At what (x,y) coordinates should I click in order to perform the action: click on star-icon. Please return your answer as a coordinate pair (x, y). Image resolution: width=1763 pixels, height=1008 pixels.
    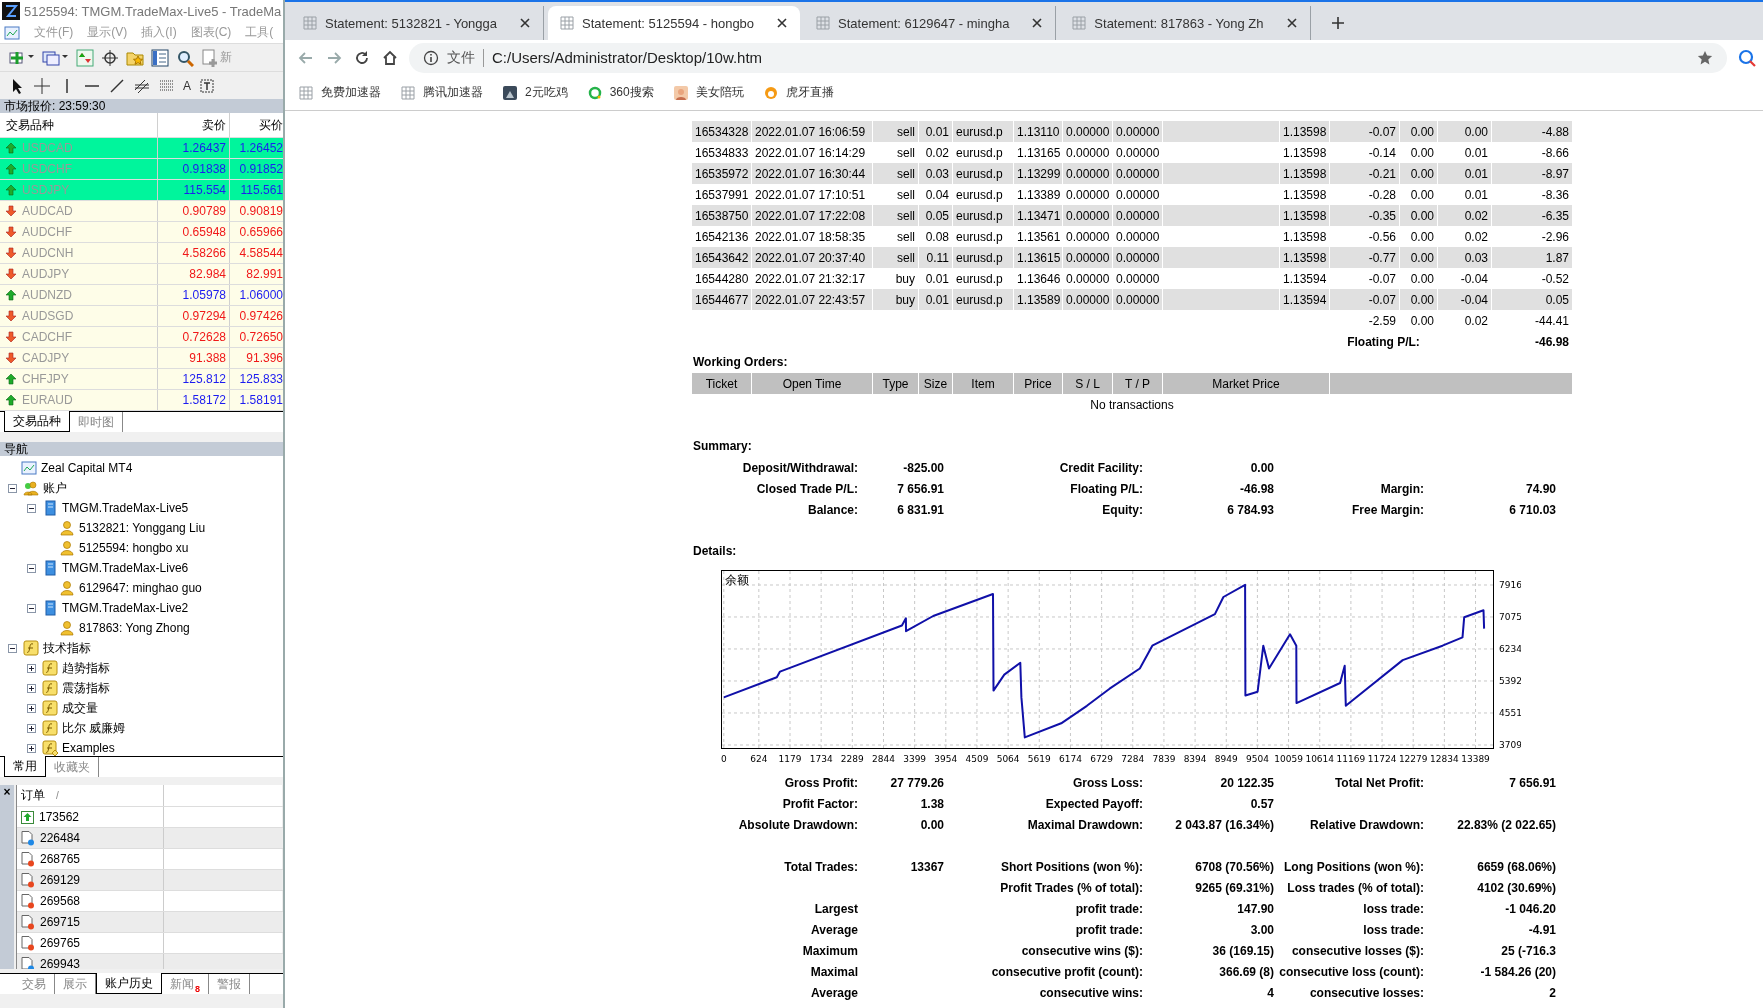
    Looking at the image, I should click on (1705, 57).